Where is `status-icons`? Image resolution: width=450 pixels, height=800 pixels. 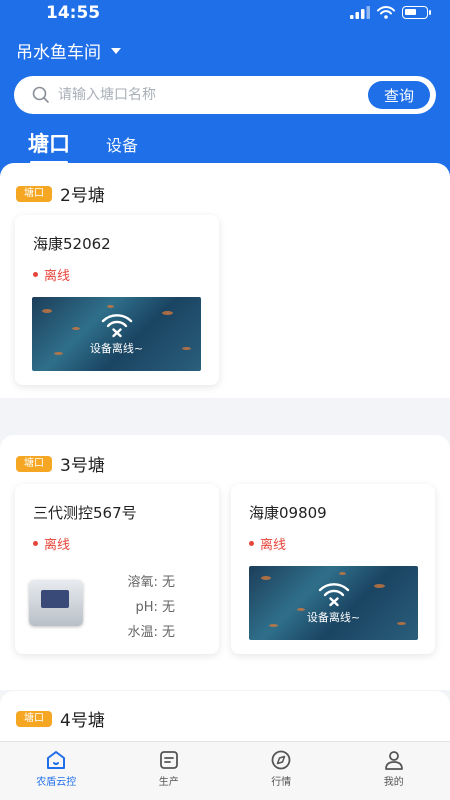
status-icons is located at coordinates (390, 12).